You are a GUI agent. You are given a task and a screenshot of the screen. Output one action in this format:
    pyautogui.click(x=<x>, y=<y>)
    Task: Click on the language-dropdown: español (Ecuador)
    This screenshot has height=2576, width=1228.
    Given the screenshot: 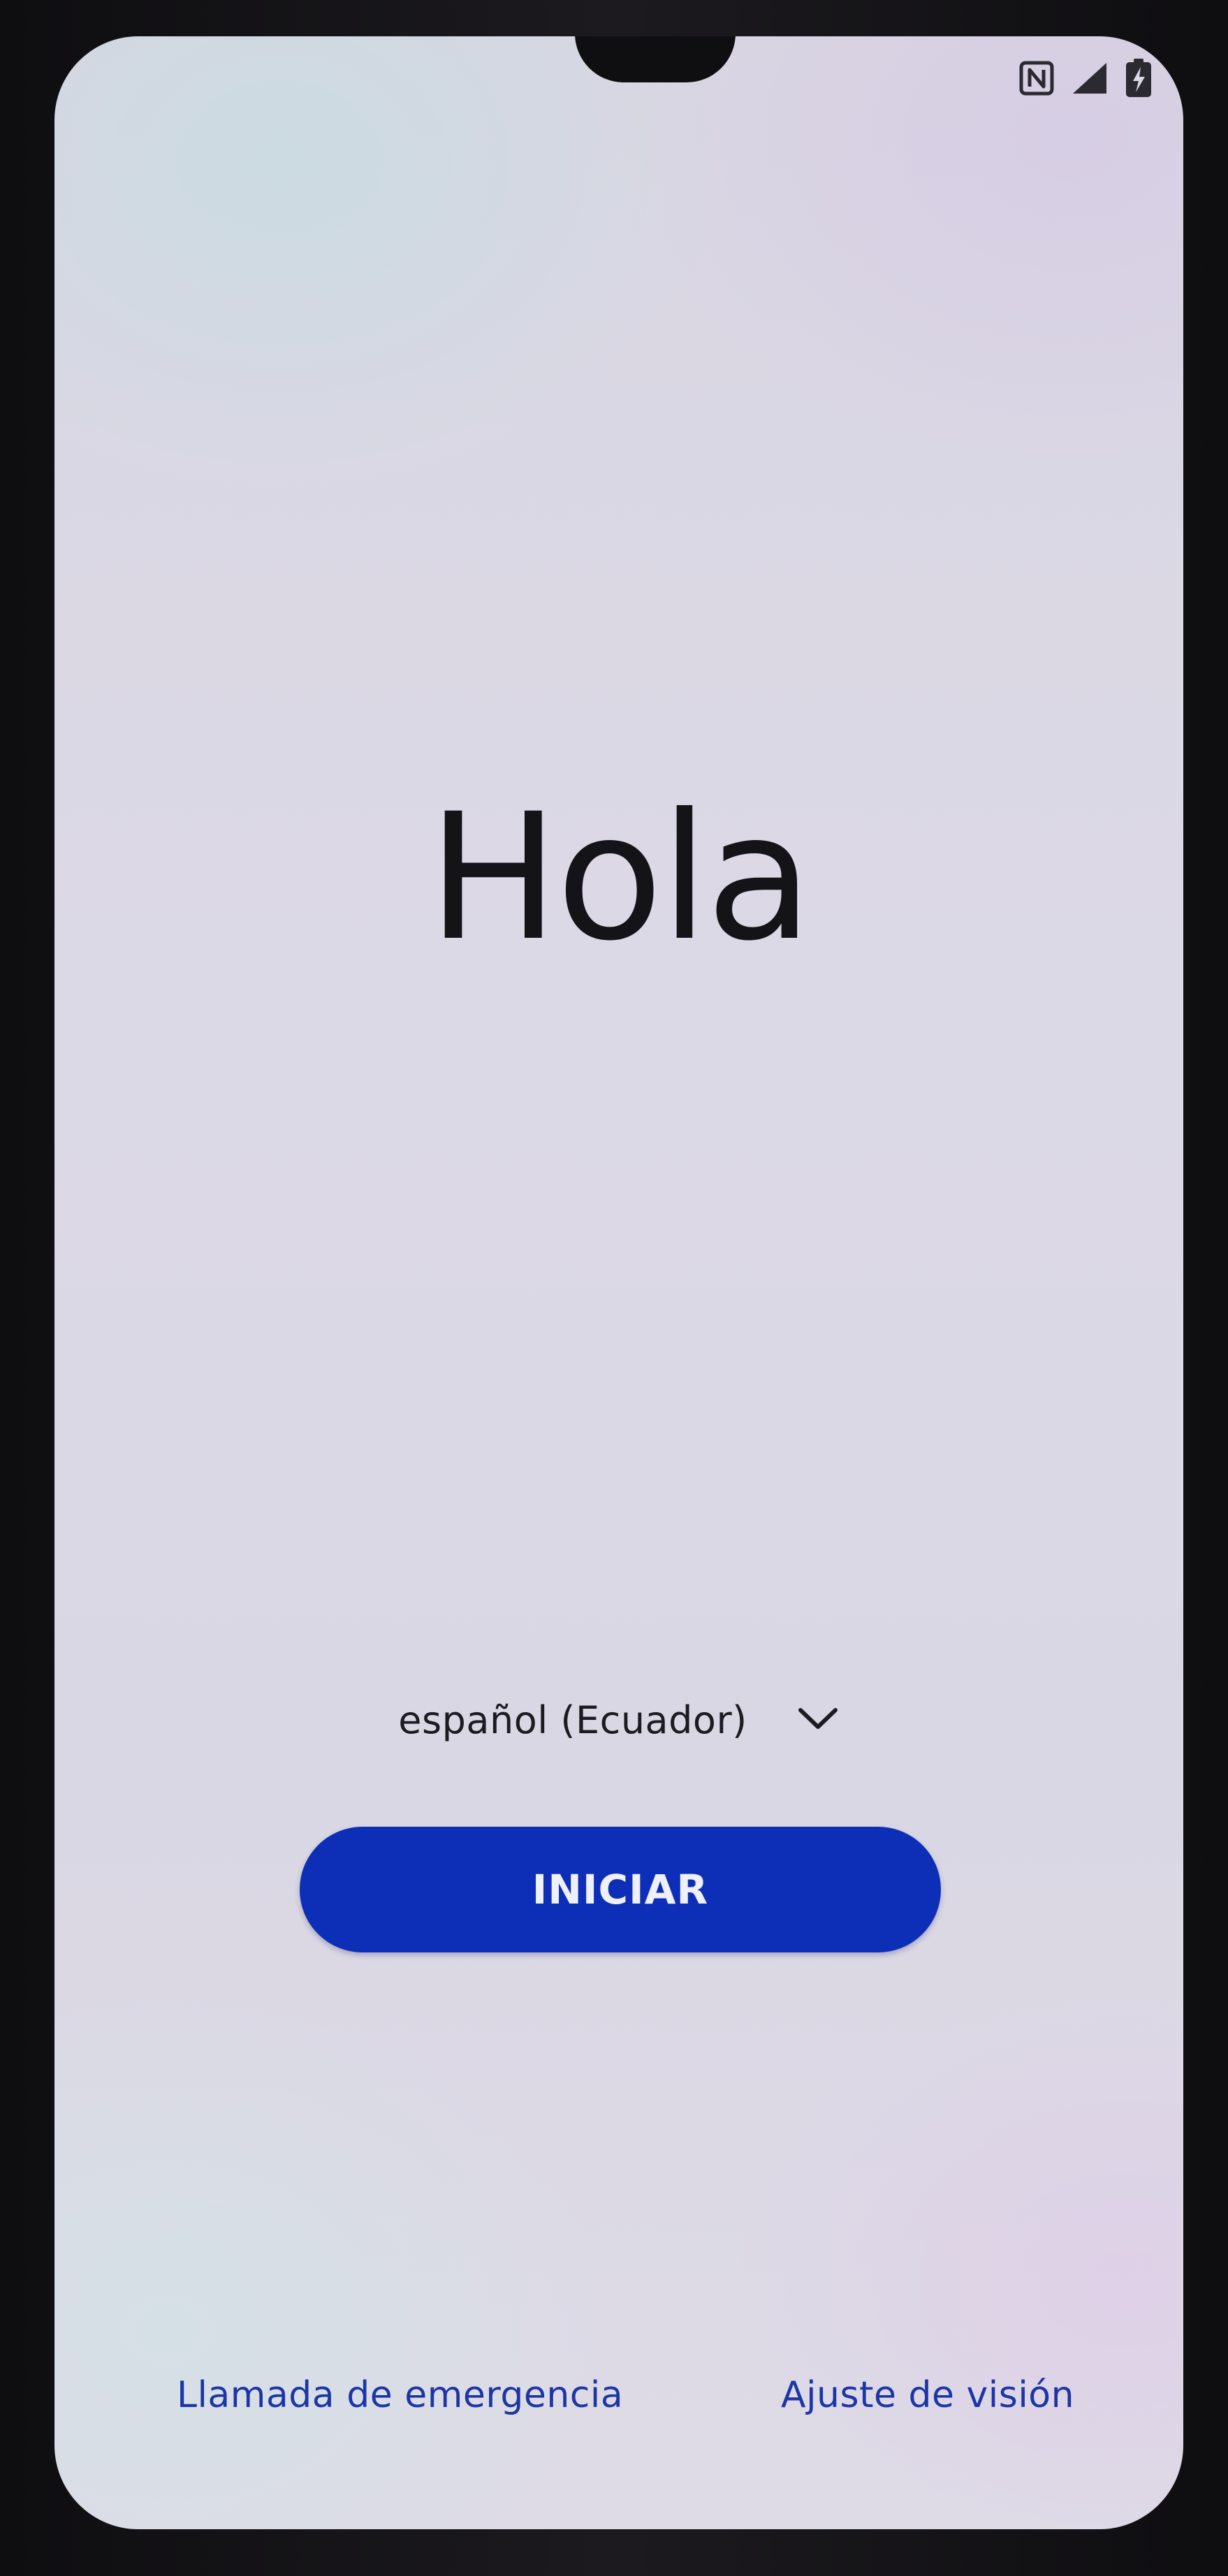 What is the action you would take?
    pyautogui.click(x=618, y=1719)
    